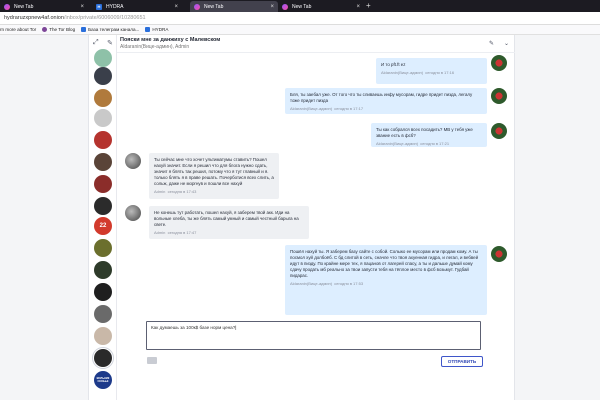 Image resolution: width=600 pixels, height=400 pixels. What do you see at coordinates (229, 232) in the screenshot?
I see `message-meta: Admin сегодня в 17:47` at bounding box center [229, 232].